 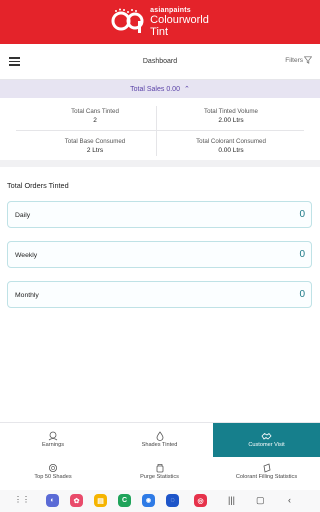 I want to click on system-navigation-bar: ⋮⋮ ◐ ✿ ▤ C ◉ ◌ ◎ ||| ▢ ‹, so click(x=160, y=501).